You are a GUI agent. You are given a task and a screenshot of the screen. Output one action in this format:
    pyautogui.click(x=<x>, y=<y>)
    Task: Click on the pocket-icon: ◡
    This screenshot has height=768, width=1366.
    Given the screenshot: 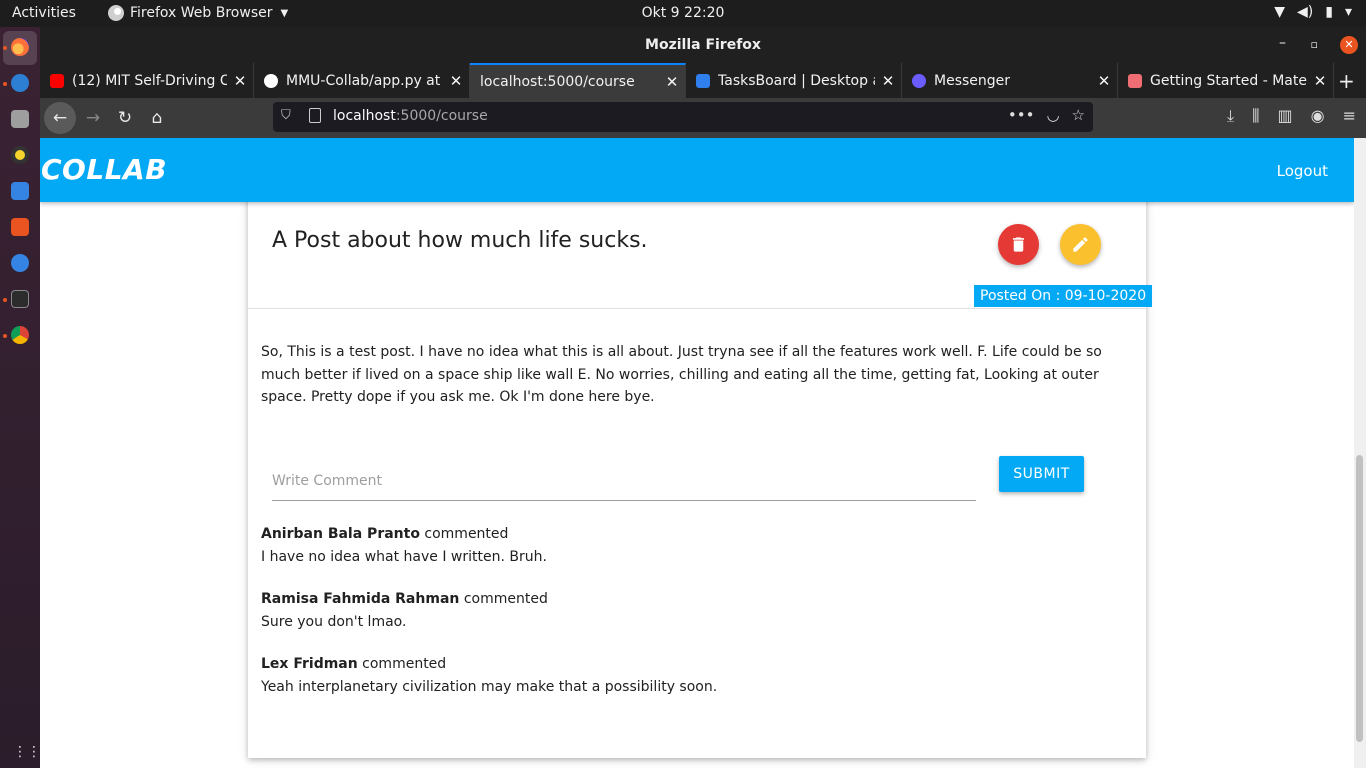 What is the action you would take?
    pyautogui.click(x=1052, y=115)
    